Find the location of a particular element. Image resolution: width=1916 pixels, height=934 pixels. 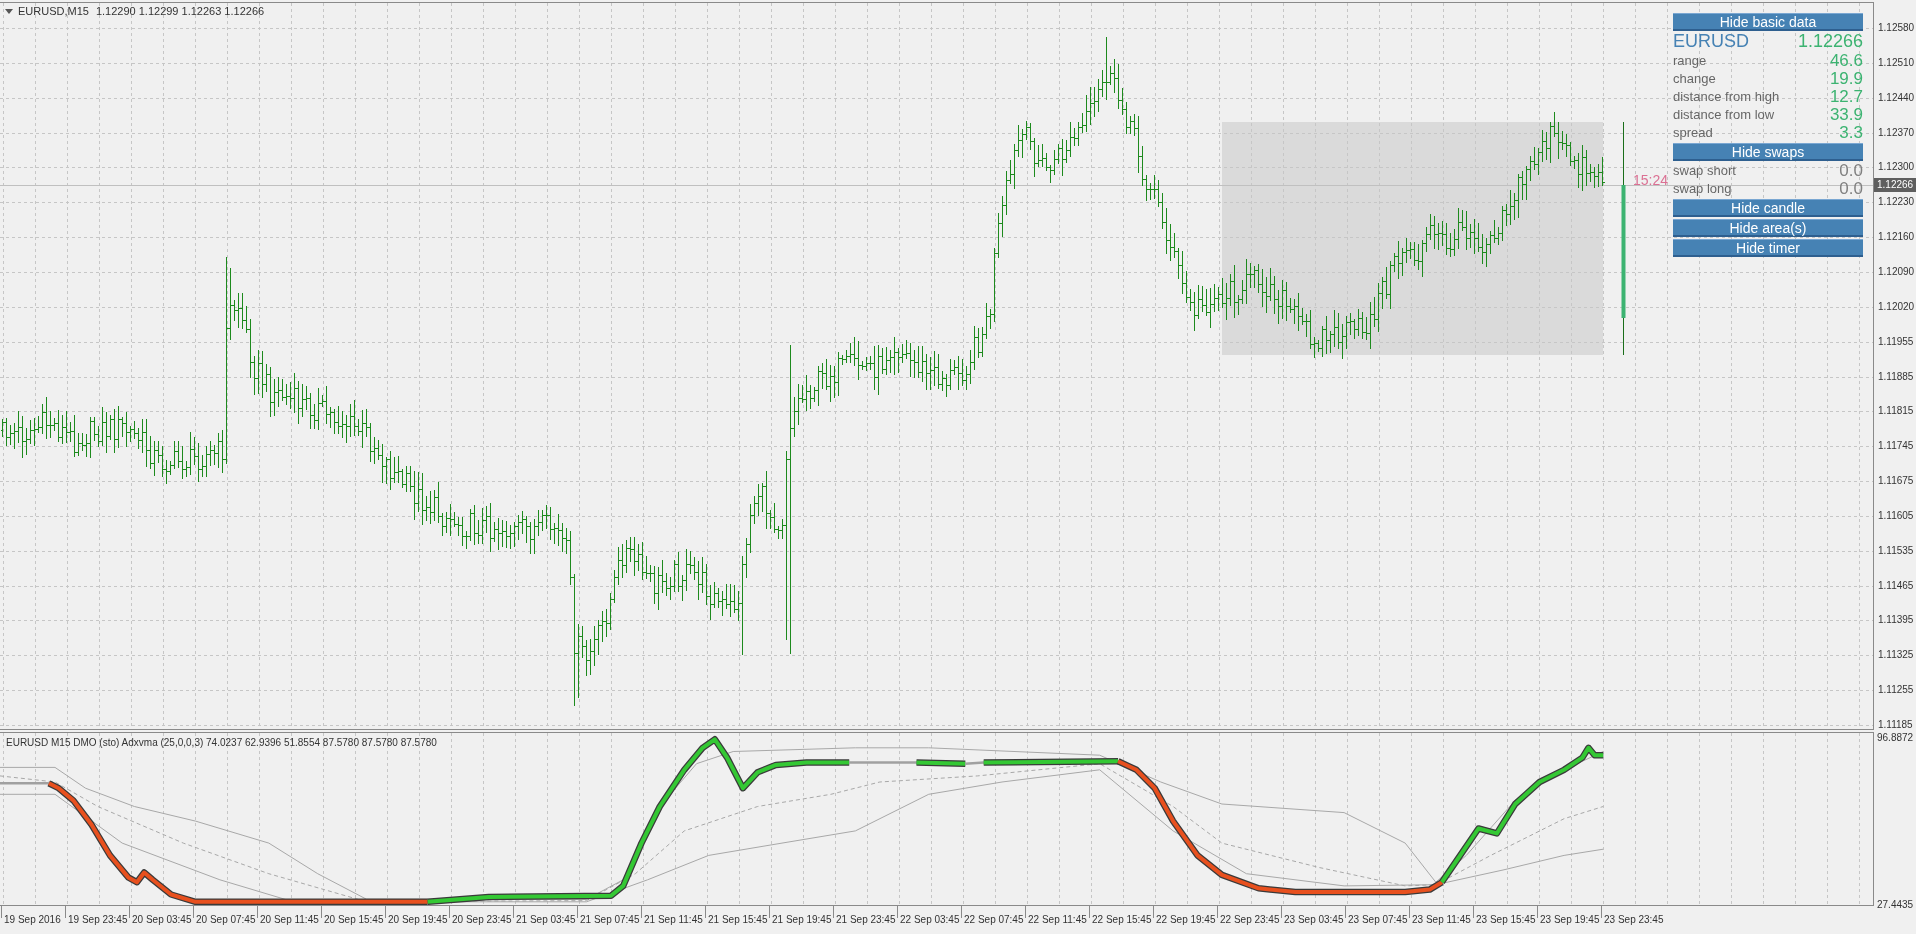

price-axis-label: 1.11675 is located at coordinates (1896, 481).